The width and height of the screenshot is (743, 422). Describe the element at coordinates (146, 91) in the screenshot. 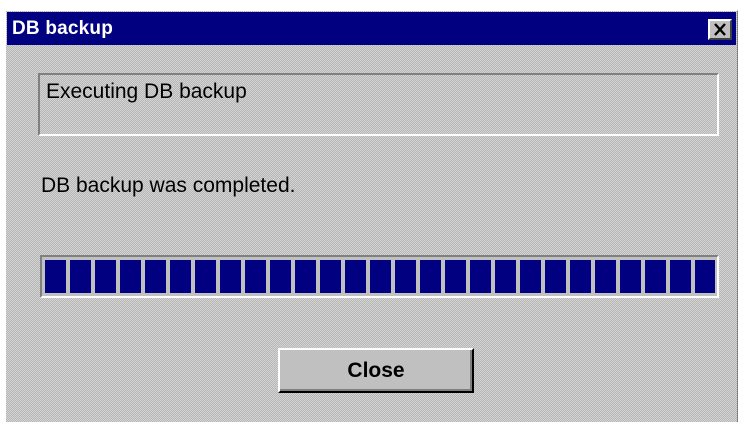

I see `status-text: Executing DB backup` at that location.